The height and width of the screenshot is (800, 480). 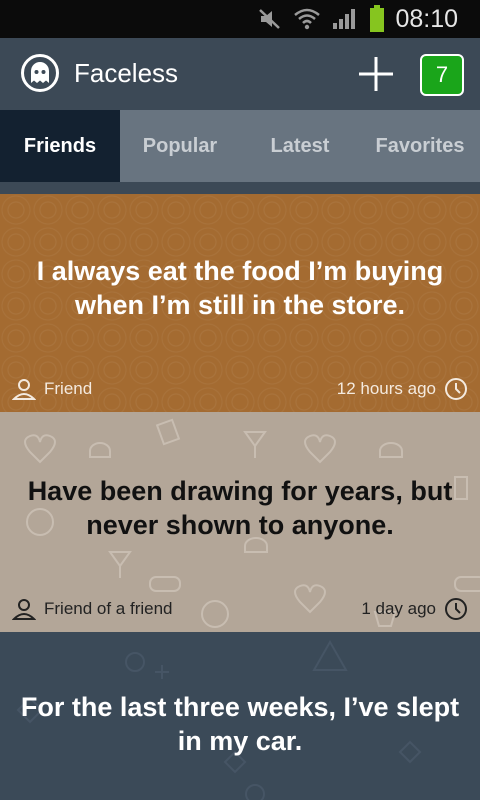 I want to click on post-meta: Friend of a friend 1 day ago, so click(x=240, y=609).